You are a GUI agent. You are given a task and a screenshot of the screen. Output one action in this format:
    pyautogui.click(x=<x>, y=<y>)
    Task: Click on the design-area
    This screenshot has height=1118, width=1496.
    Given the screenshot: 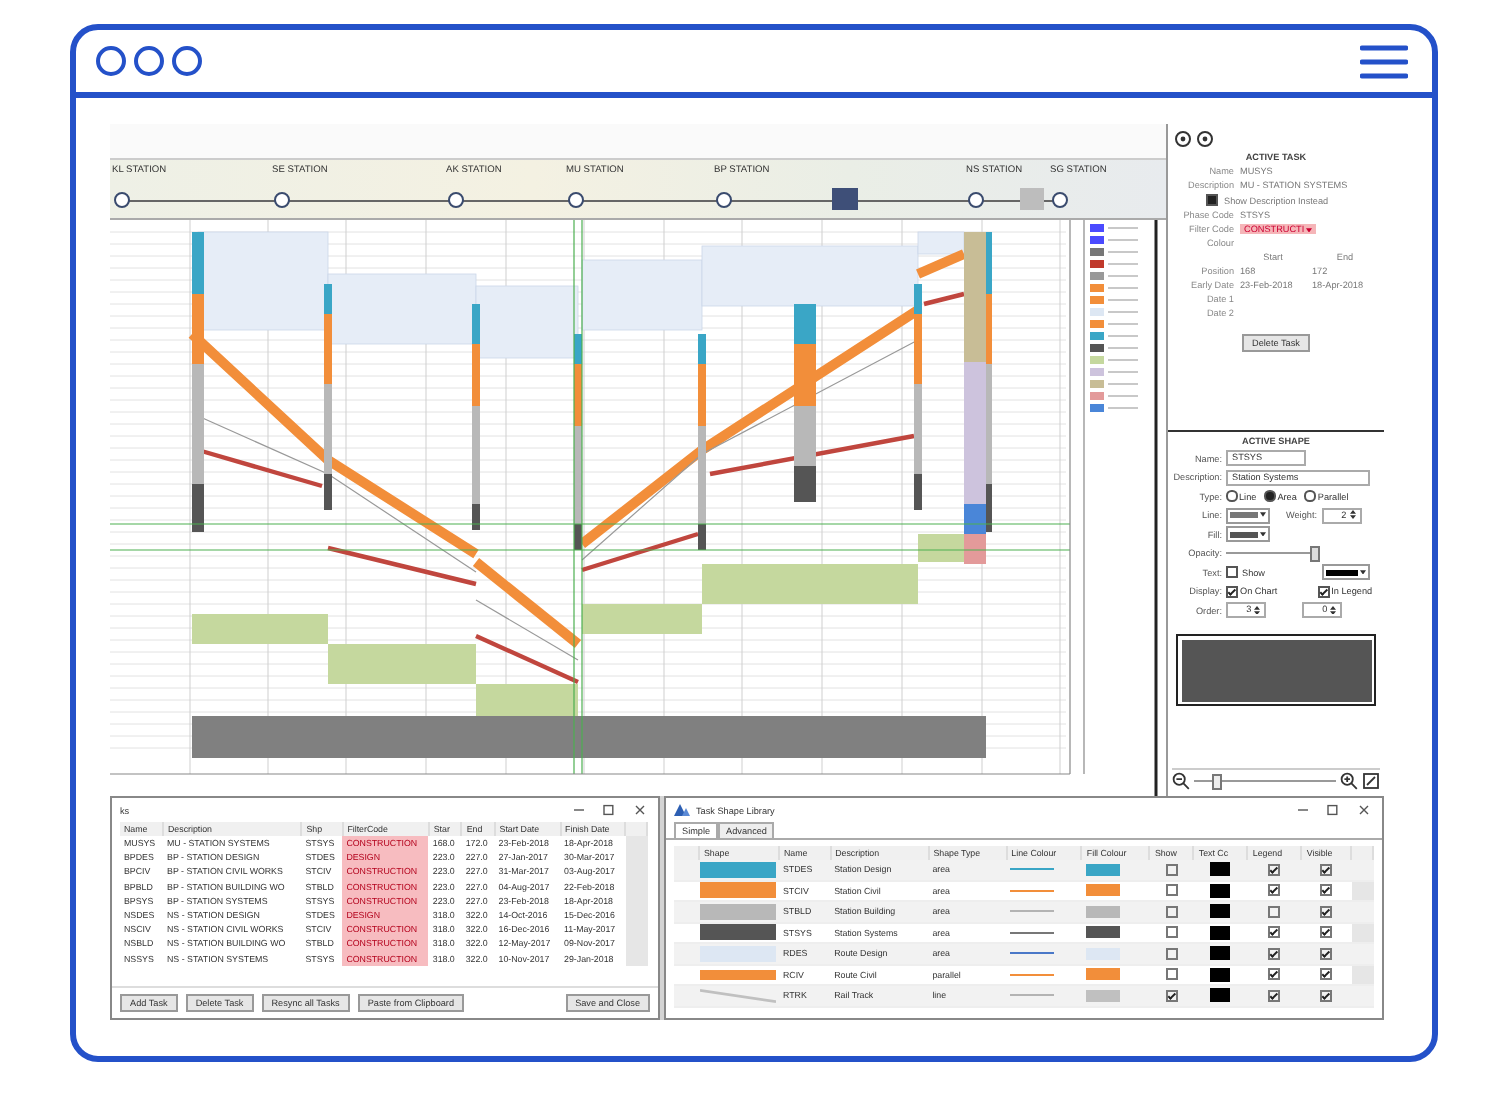 What is the action you would take?
    pyautogui.click(x=263, y=281)
    